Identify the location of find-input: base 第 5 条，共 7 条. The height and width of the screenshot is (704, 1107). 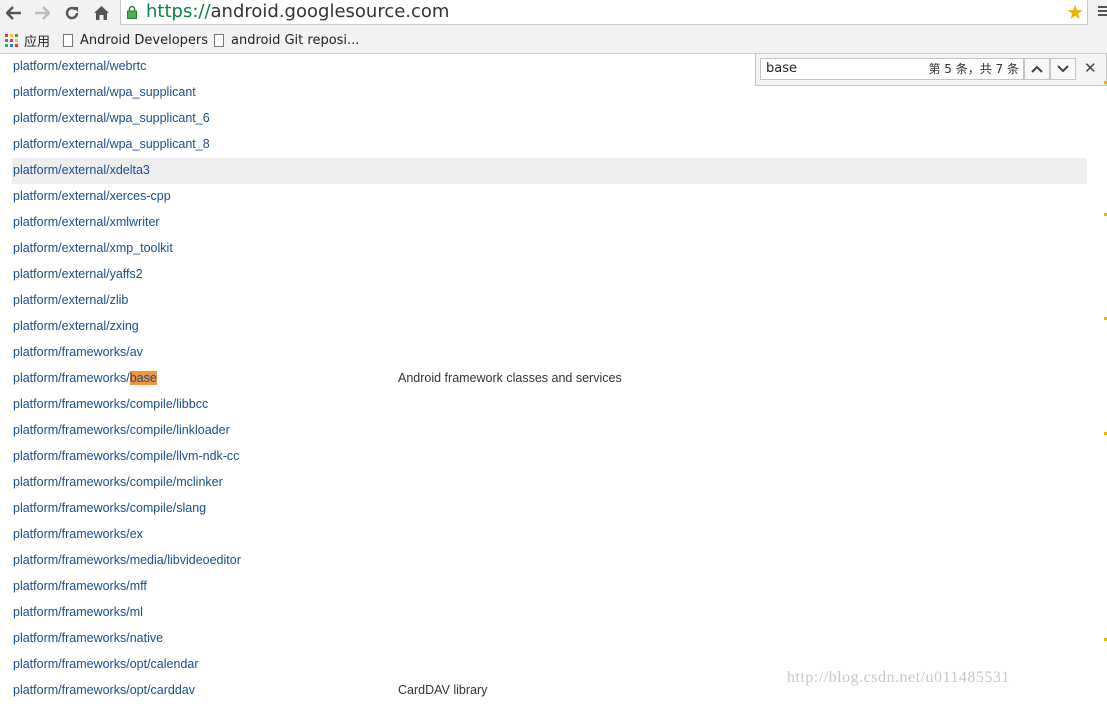
(892, 69).